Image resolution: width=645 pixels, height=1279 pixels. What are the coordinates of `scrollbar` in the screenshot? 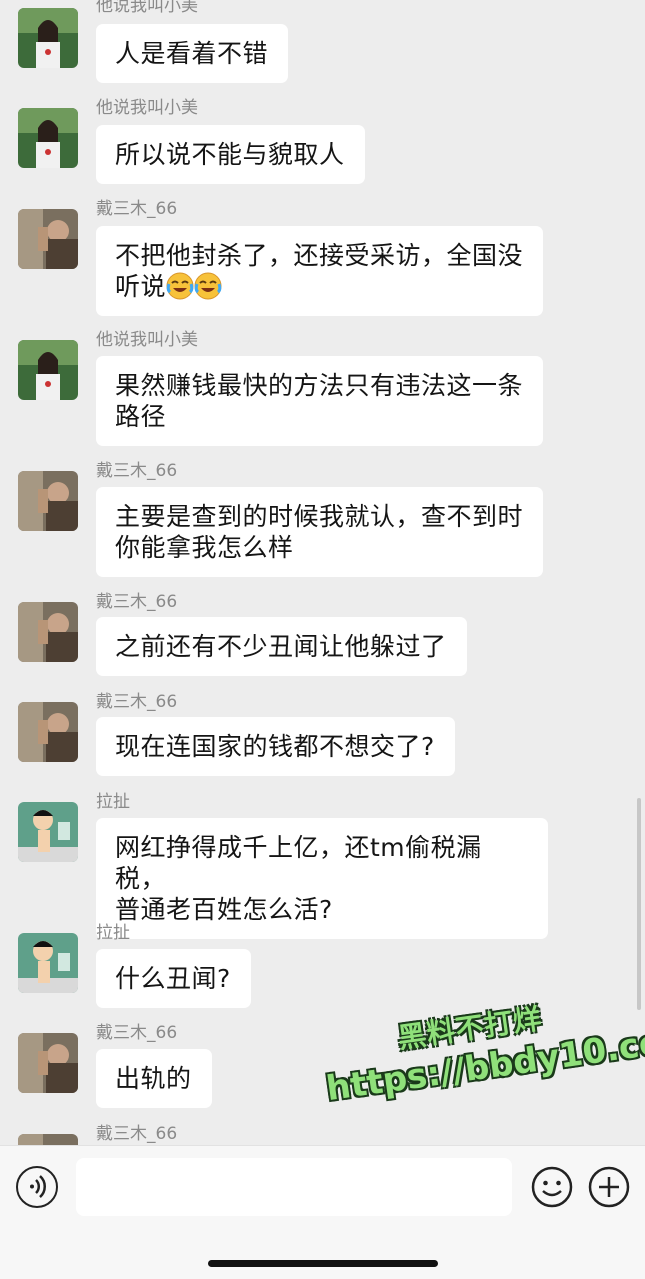 It's located at (639, 904).